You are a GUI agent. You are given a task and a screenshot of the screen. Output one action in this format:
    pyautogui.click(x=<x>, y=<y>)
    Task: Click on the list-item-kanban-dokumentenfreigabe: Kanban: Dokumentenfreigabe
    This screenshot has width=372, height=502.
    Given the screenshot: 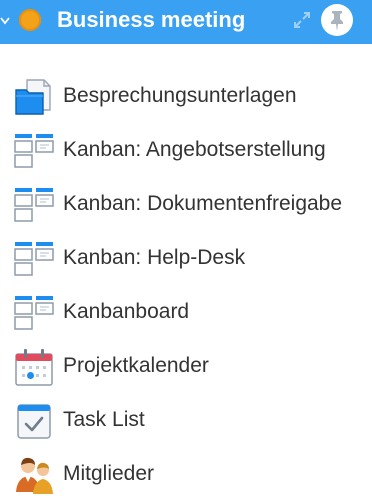 What is the action you would take?
    pyautogui.click(x=186, y=205)
    